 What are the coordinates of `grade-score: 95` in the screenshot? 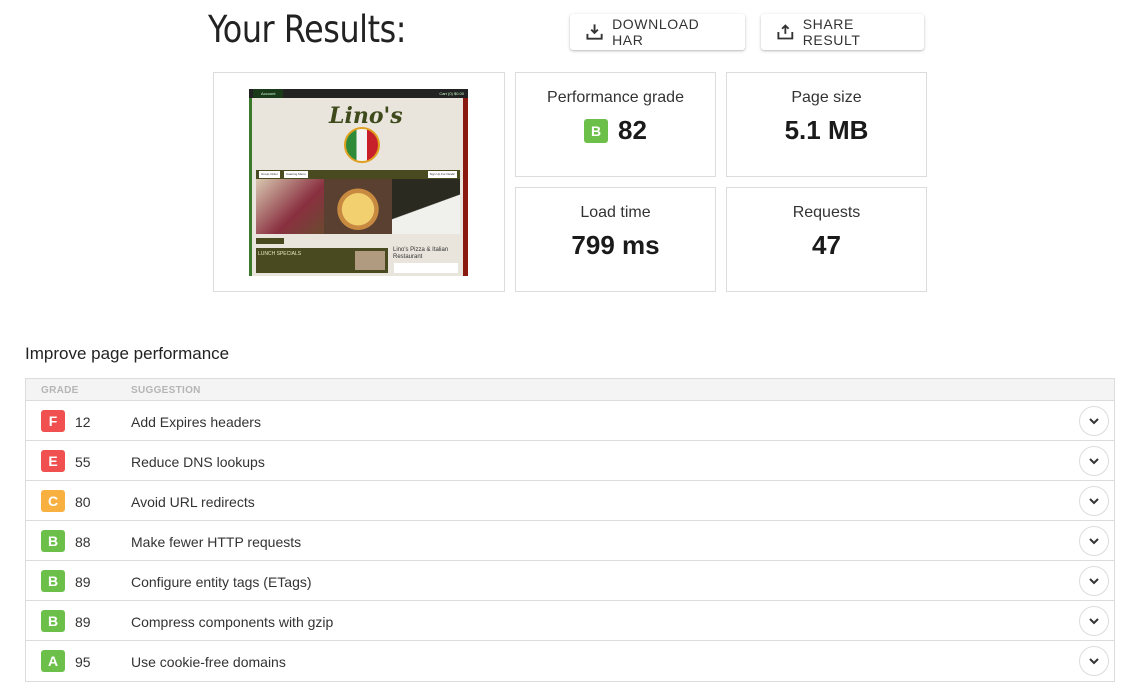 It's located at (83, 662).